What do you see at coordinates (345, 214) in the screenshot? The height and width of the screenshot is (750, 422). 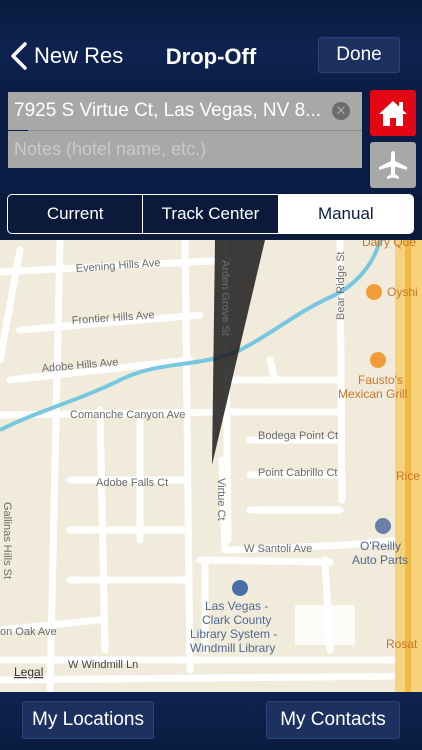 I see `segment-manual: Manual` at bounding box center [345, 214].